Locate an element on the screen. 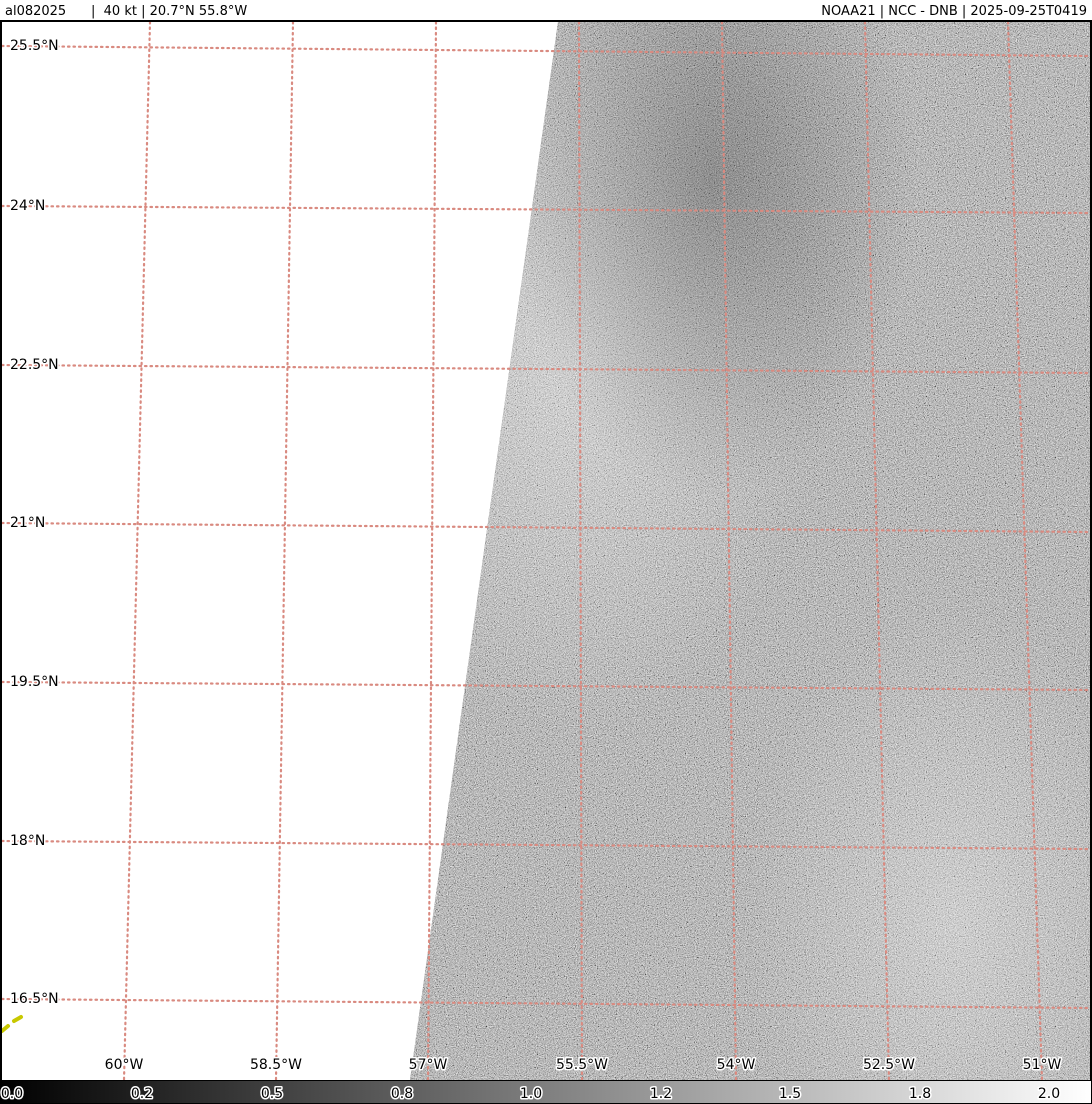 The height and width of the screenshot is (1104, 1092). colorbar-tick-label: 1.0 is located at coordinates (531, 1094).